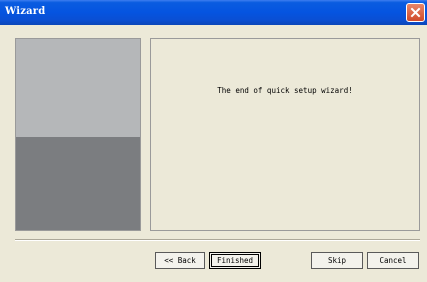  Describe the element at coordinates (393, 260) in the screenshot. I see `cancel-button: Cancel` at that location.